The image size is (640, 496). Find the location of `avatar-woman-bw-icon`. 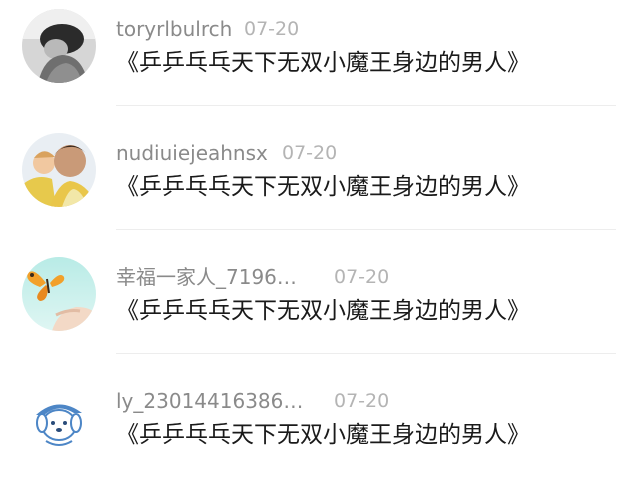

avatar-woman-bw-icon is located at coordinates (59, 46).